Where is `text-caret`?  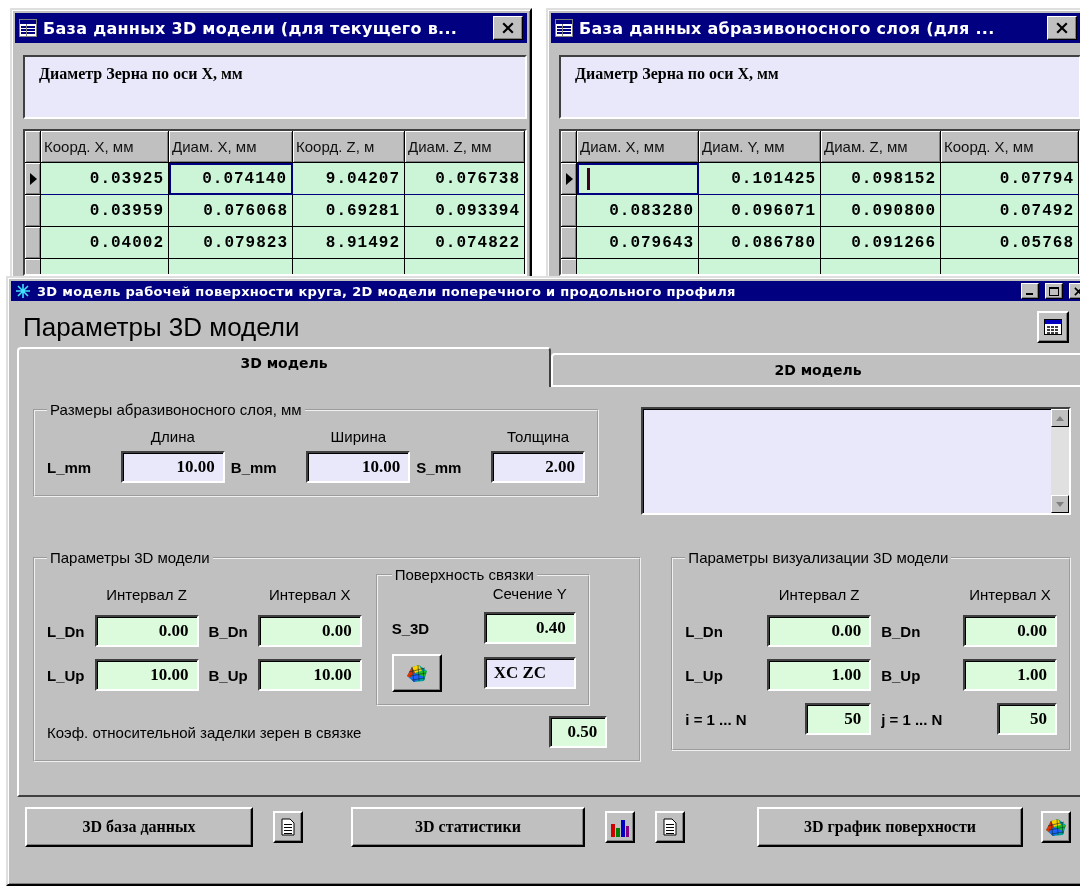
text-caret is located at coordinates (588, 179).